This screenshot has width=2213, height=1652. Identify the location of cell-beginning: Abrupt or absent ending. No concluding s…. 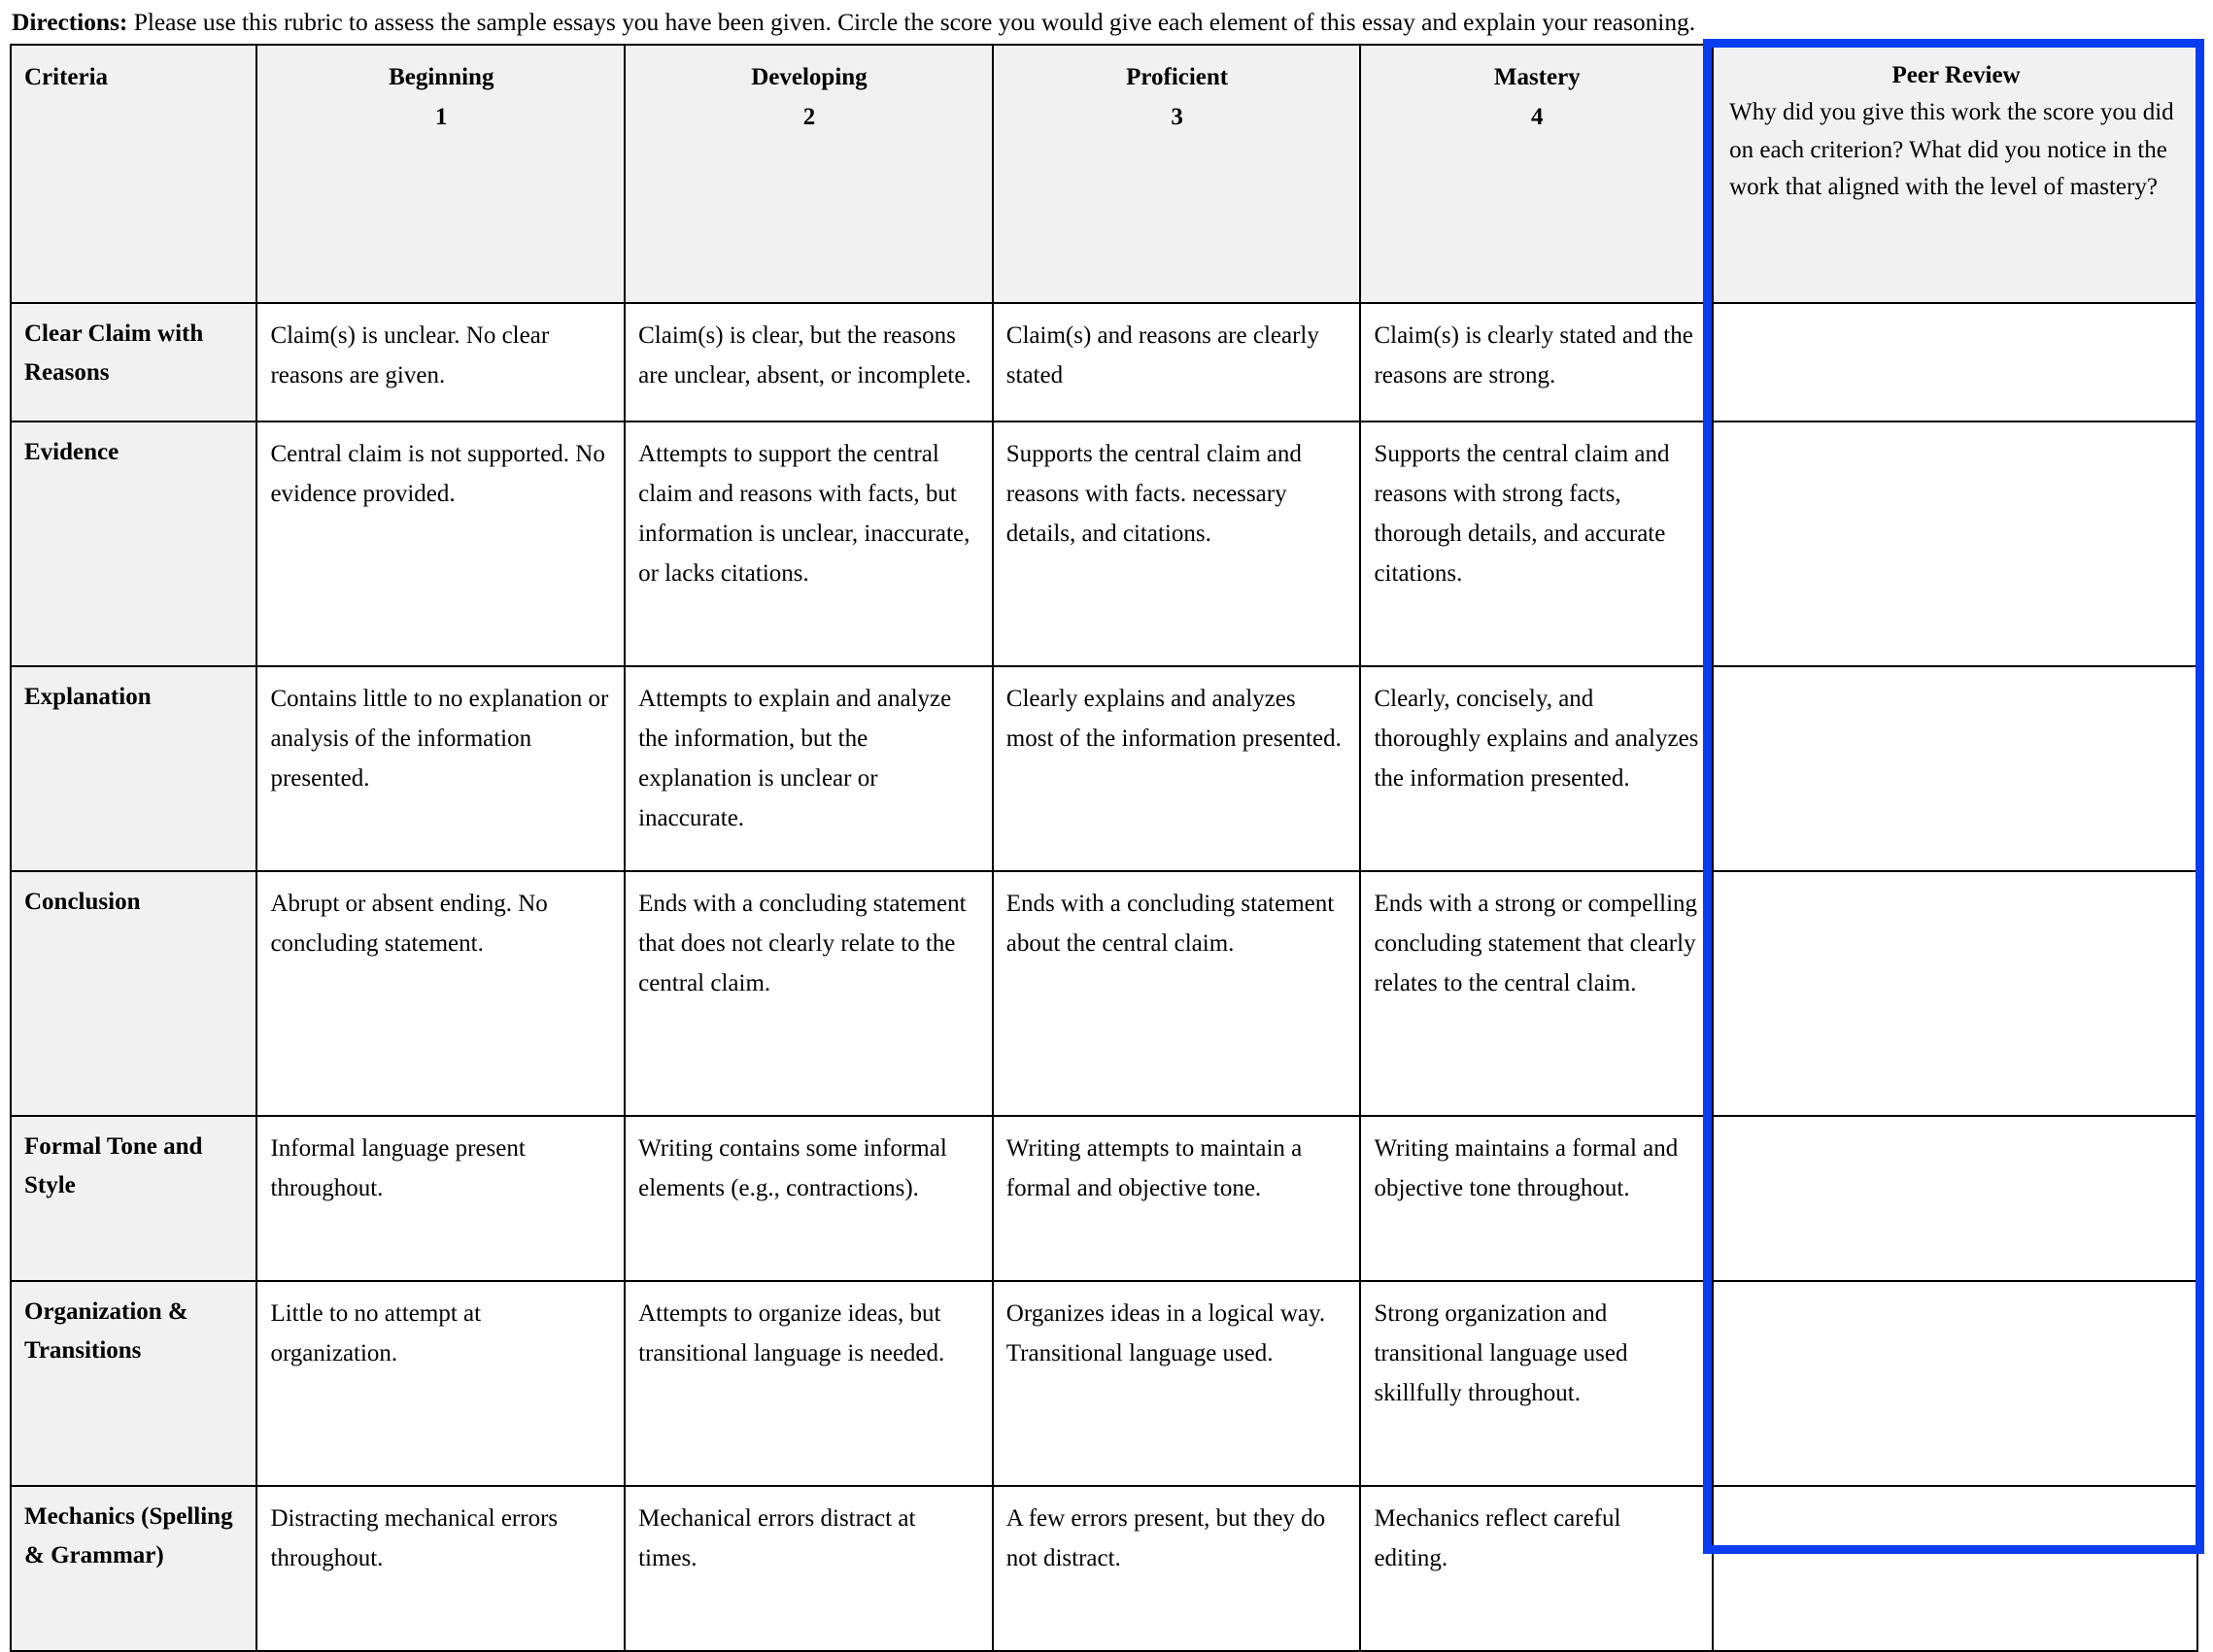
(441, 993).